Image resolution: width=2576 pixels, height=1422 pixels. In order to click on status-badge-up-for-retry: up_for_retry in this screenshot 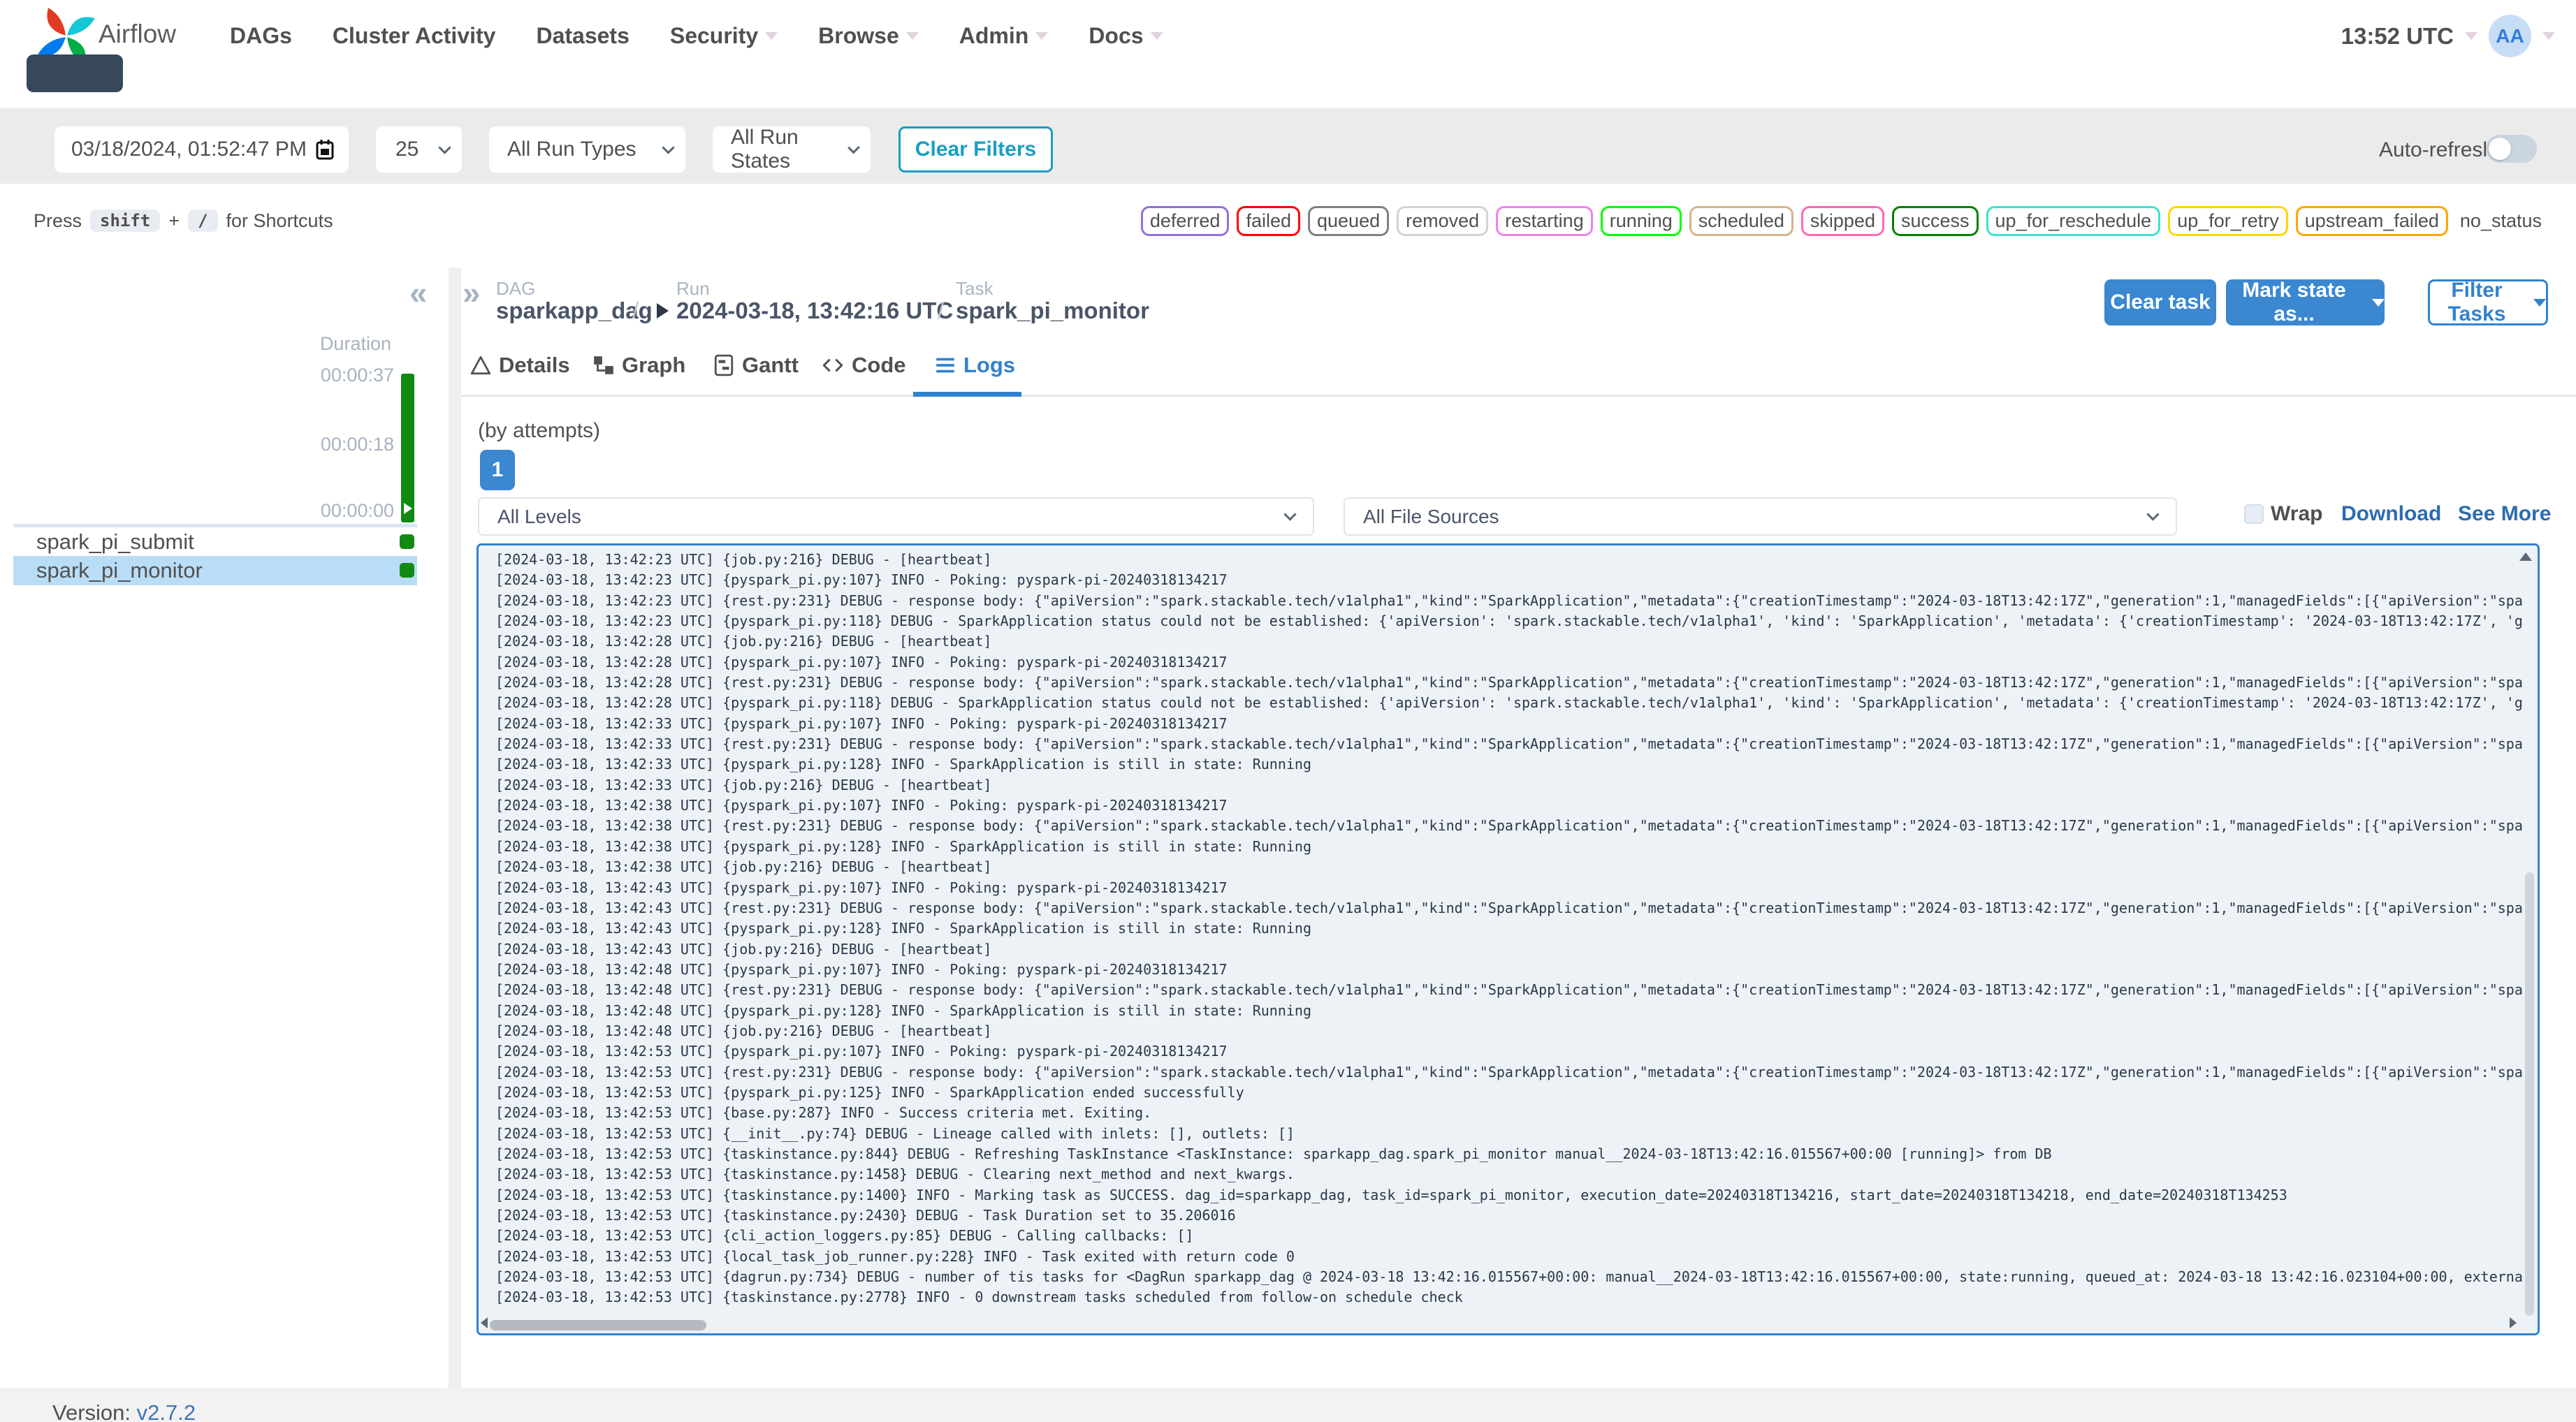, I will do `click(2228, 221)`.